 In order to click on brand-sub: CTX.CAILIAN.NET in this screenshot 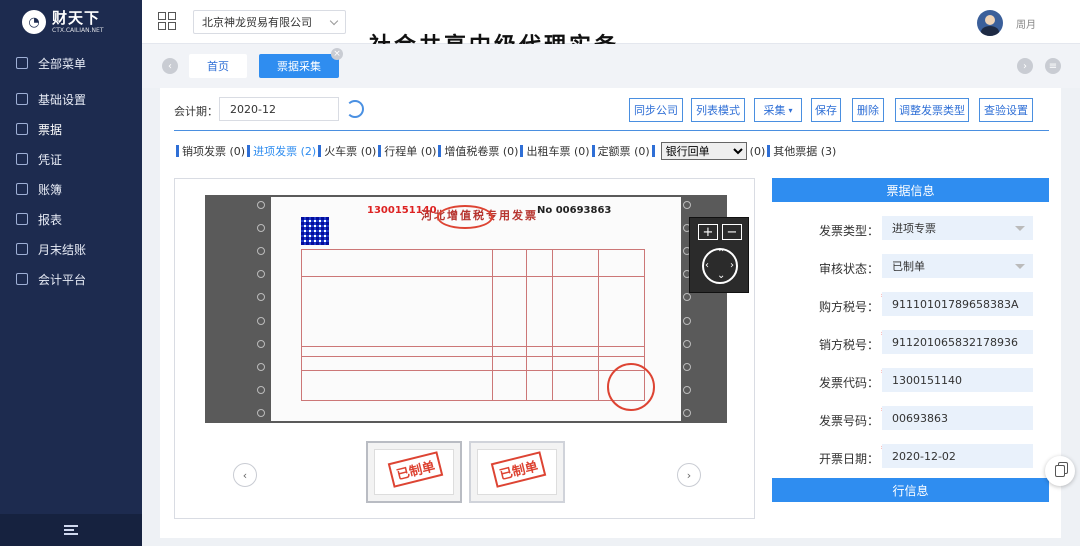, I will do `click(78, 30)`.